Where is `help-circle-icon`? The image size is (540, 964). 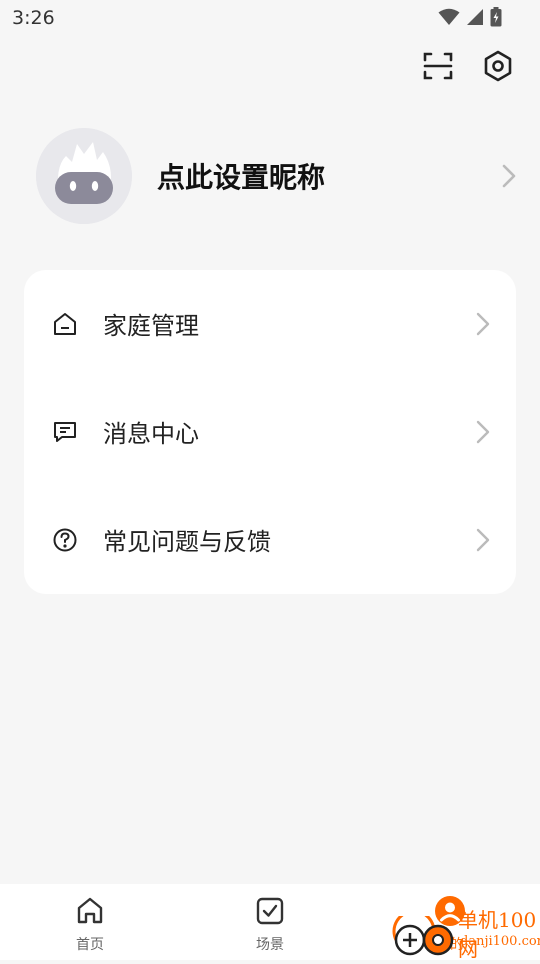
help-circle-icon is located at coordinates (65, 540).